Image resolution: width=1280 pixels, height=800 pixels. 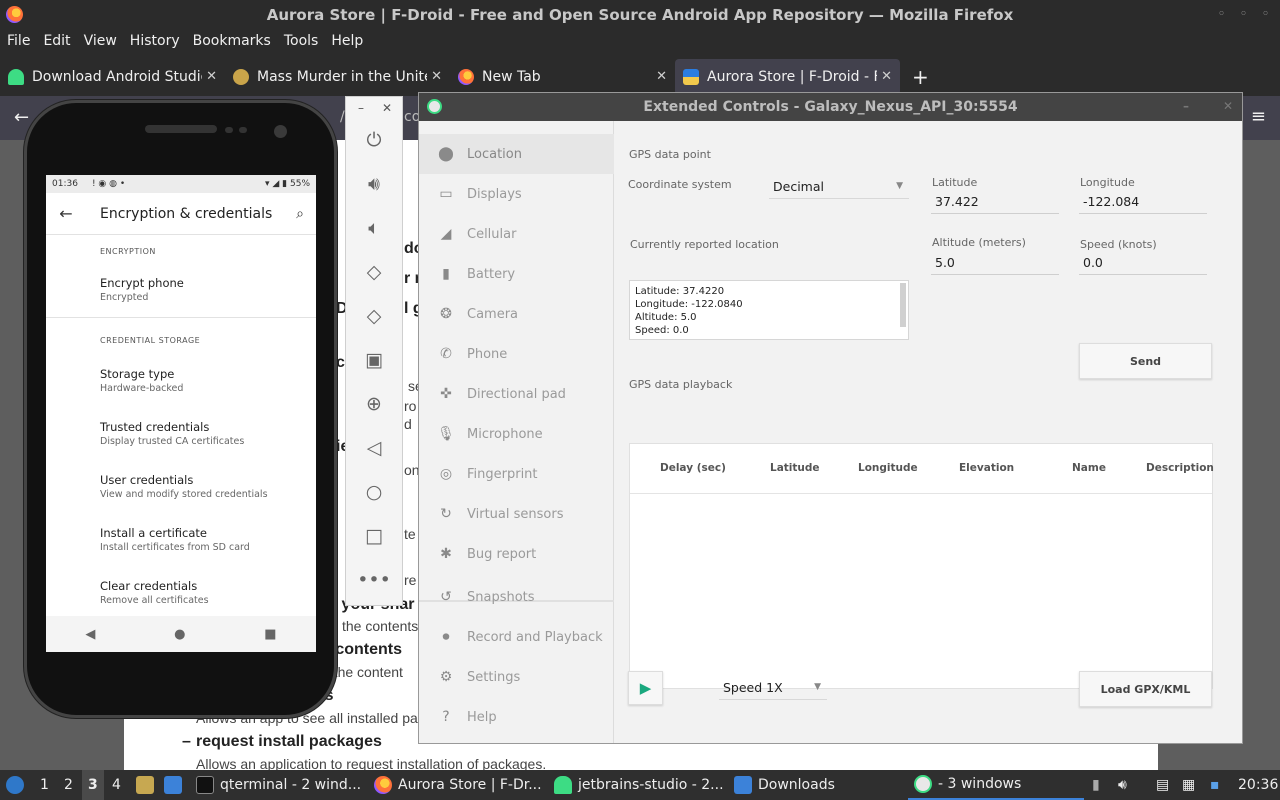 I want to click on load-gpx-kml-button: Load GPX/KML, so click(x=1145, y=689).